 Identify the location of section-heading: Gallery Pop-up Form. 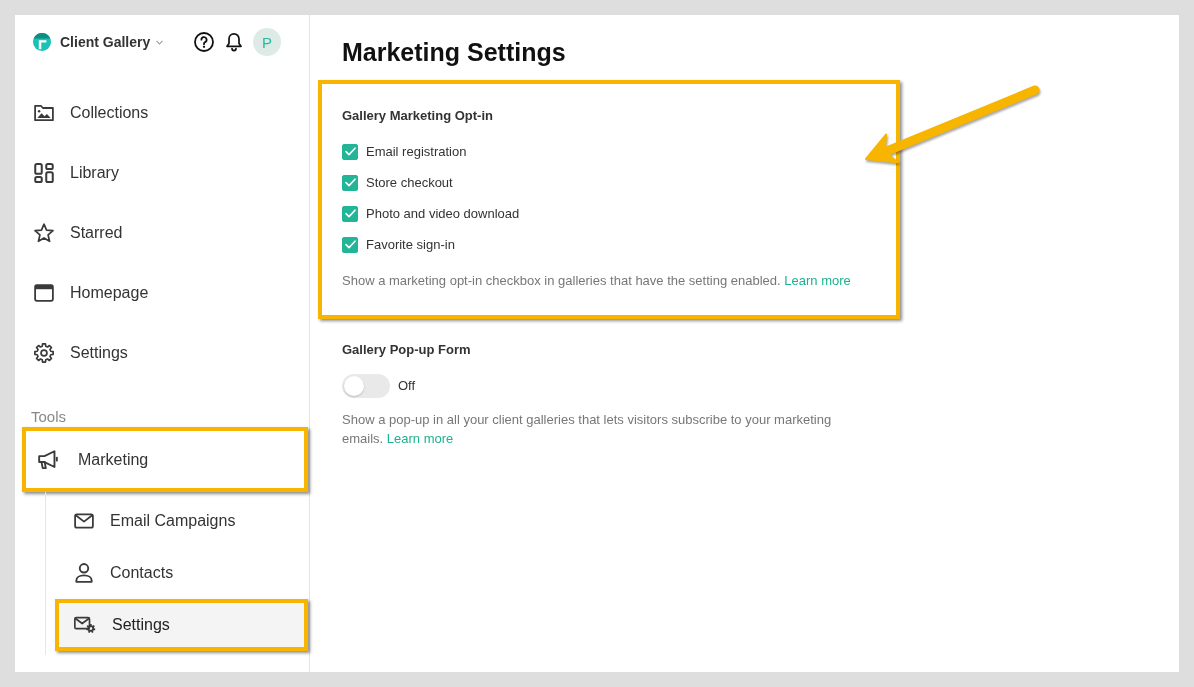
(406, 350).